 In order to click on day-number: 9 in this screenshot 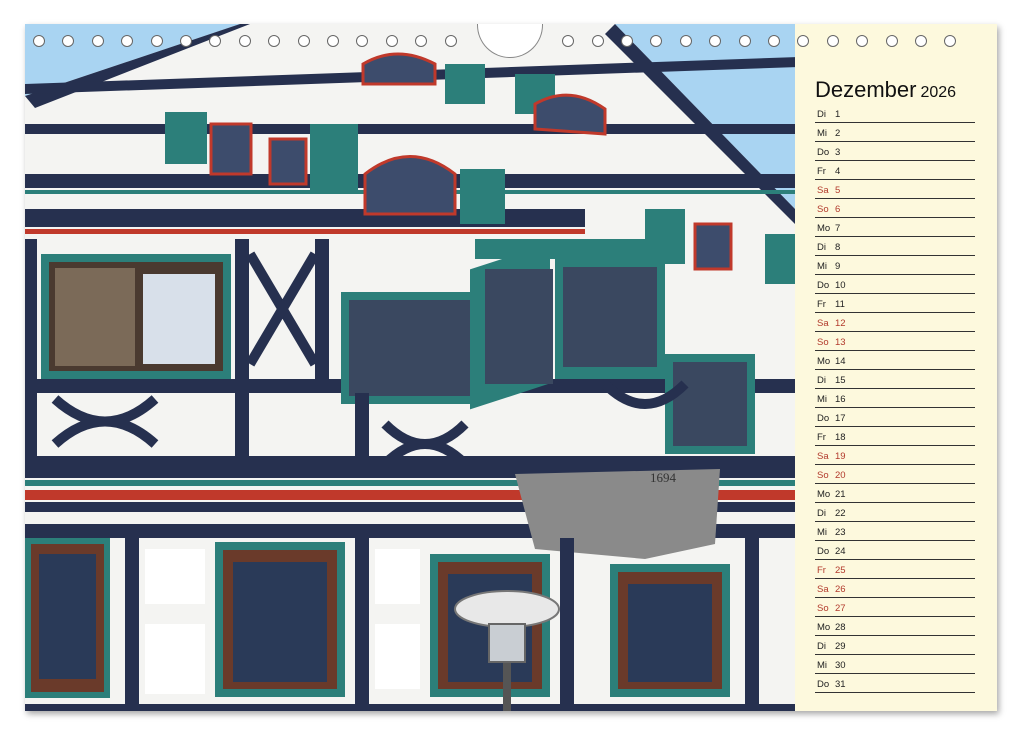, I will do `click(838, 266)`.